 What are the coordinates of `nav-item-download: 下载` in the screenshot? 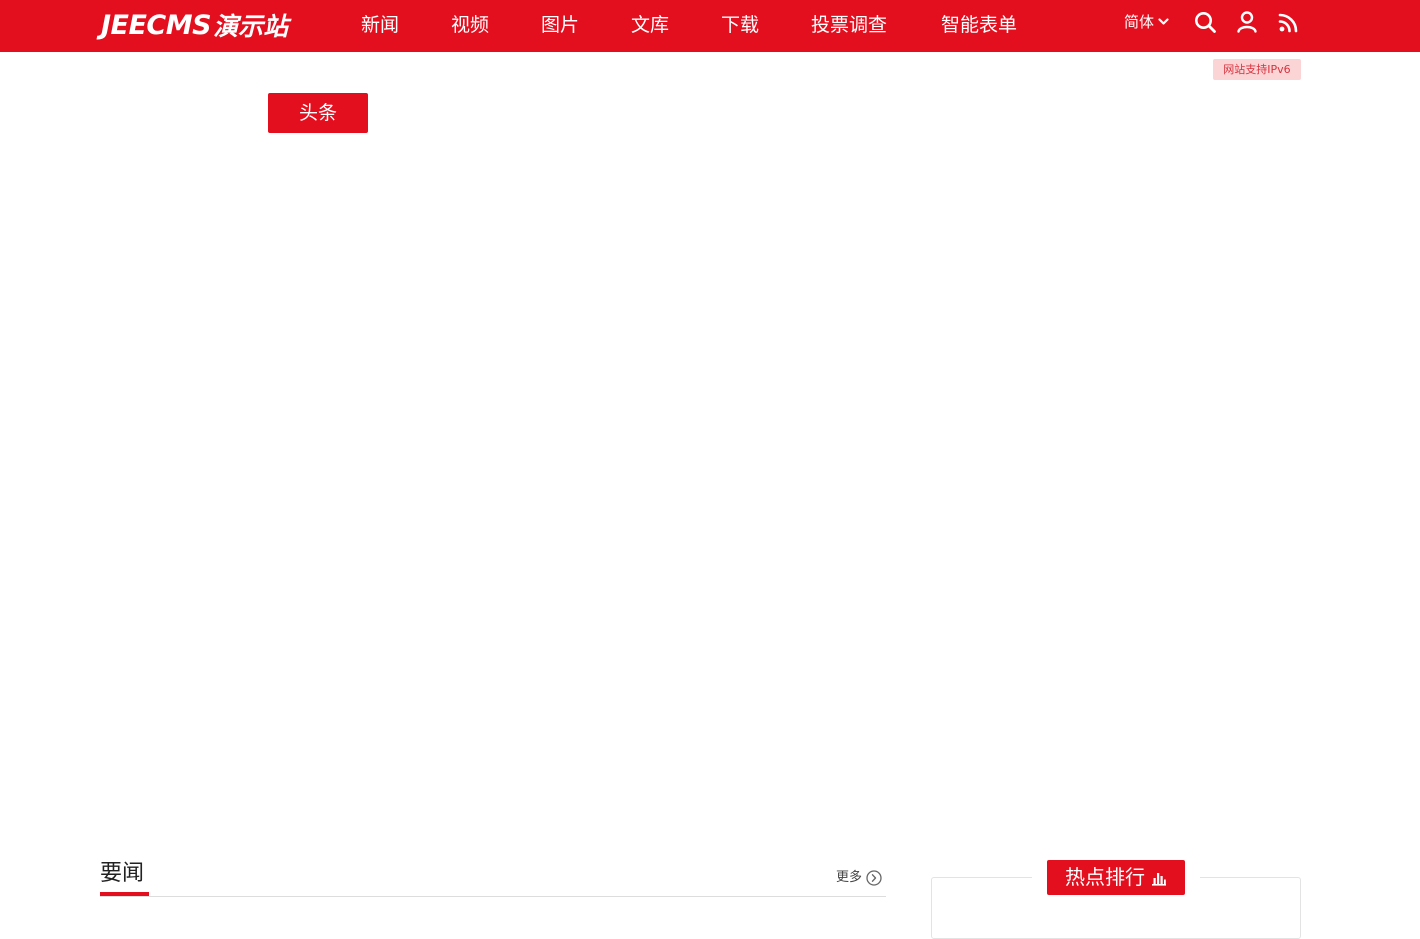 It's located at (740, 25).